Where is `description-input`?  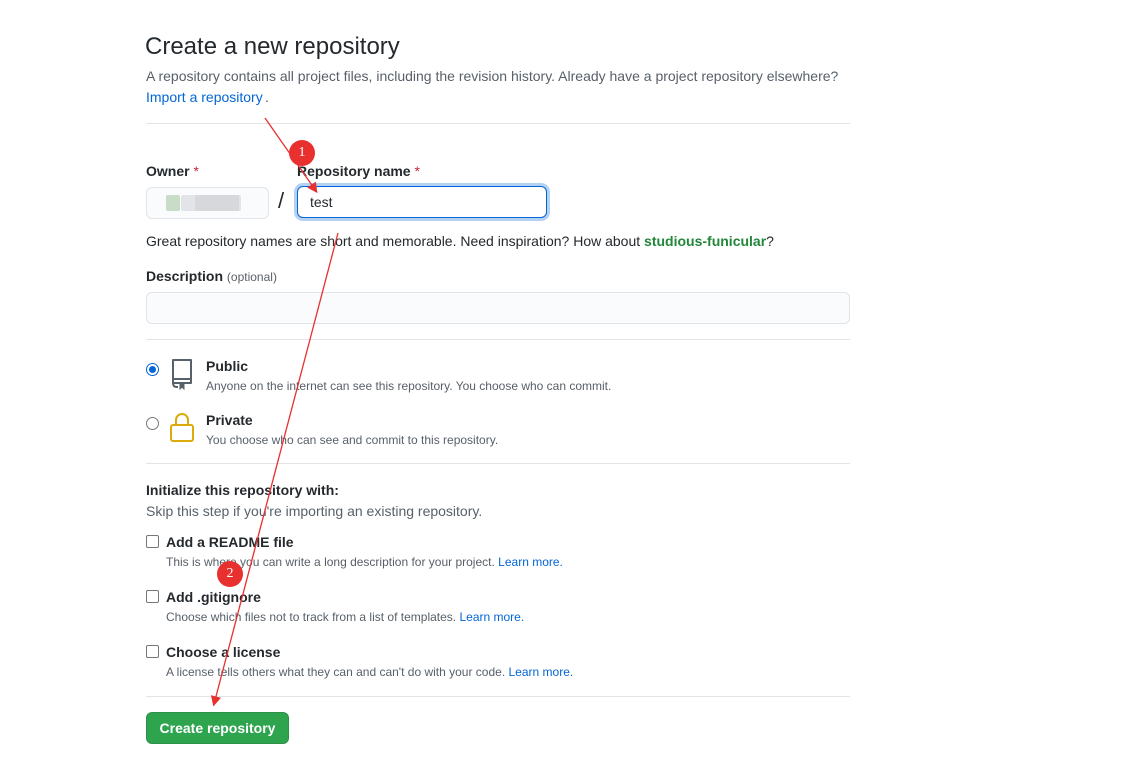
description-input is located at coordinates (498, 308).